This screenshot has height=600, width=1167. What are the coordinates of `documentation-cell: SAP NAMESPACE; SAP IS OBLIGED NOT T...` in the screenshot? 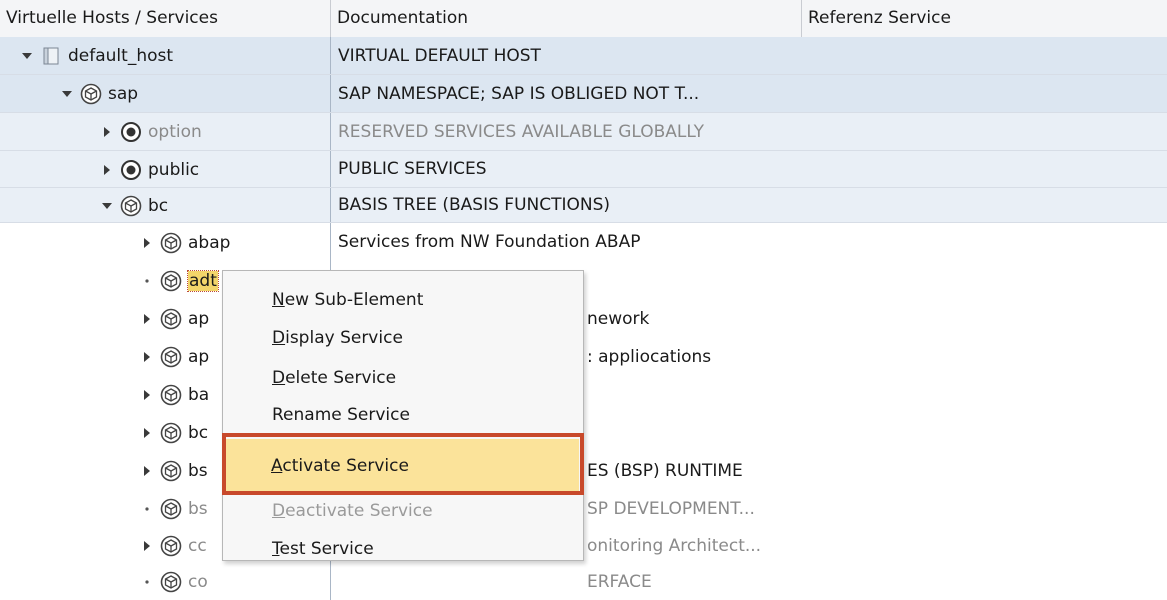 It's located at (748, 93).